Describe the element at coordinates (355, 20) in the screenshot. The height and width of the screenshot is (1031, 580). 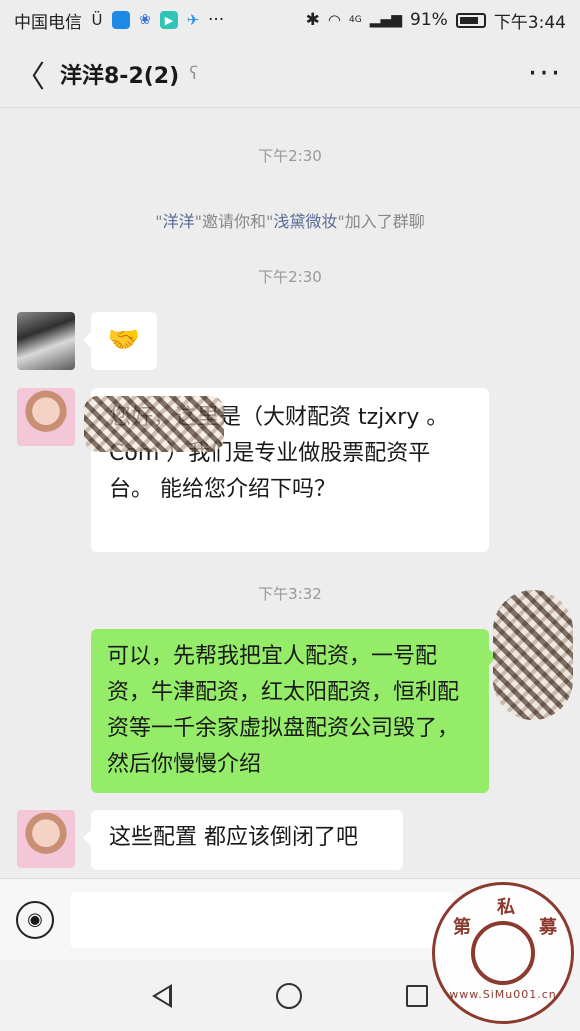
I see `network-type-label: 4G` at that location.